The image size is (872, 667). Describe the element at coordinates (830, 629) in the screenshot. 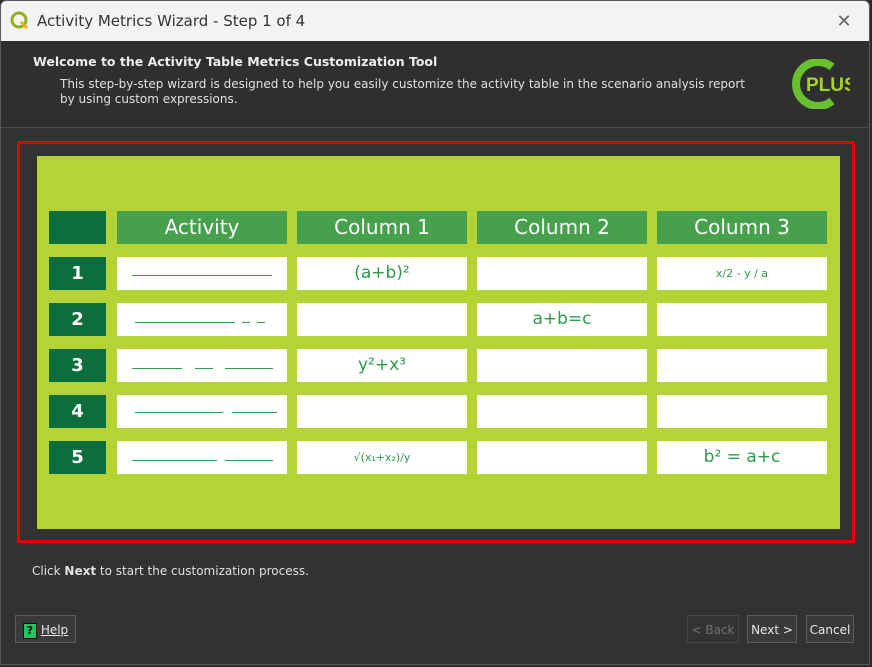

I see `cancel-button: Cancel` at that location.